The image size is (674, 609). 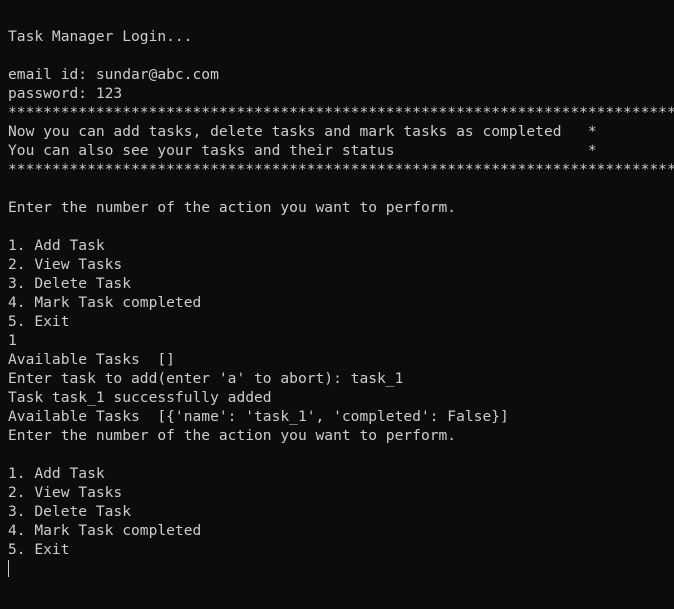 What do you see at coordinates (91, 359) in the screenshot?
I see `output-line: Available Tasks []` at bounding box center [91, 359].